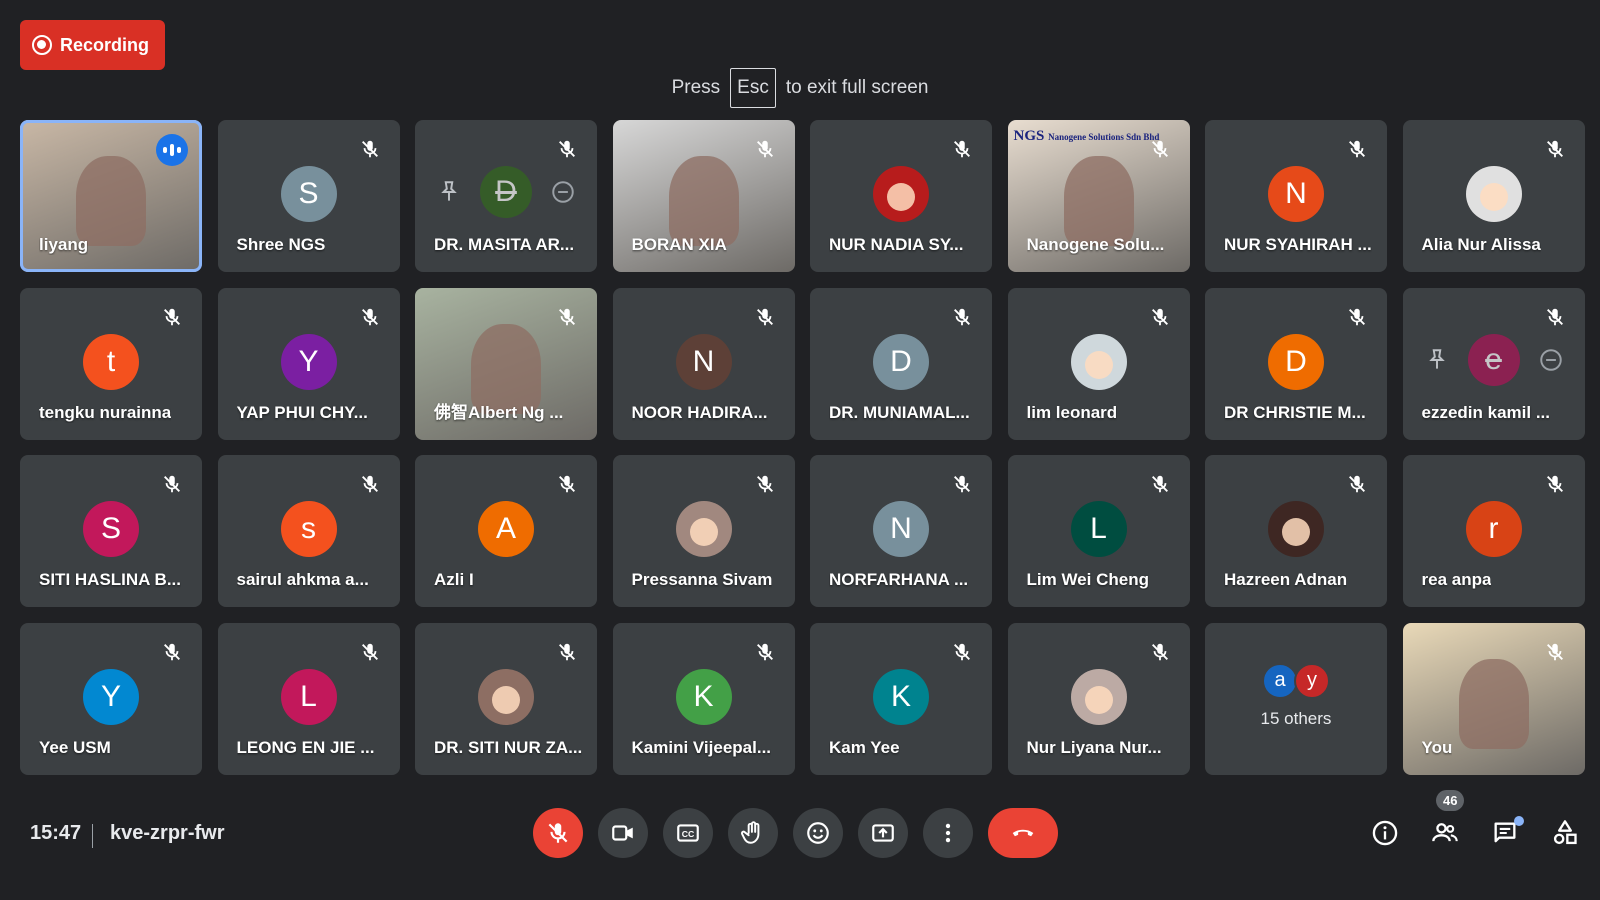 This screenshot has width=1600, height=900. I want to click on raise-hand-button, so click(753, 833).